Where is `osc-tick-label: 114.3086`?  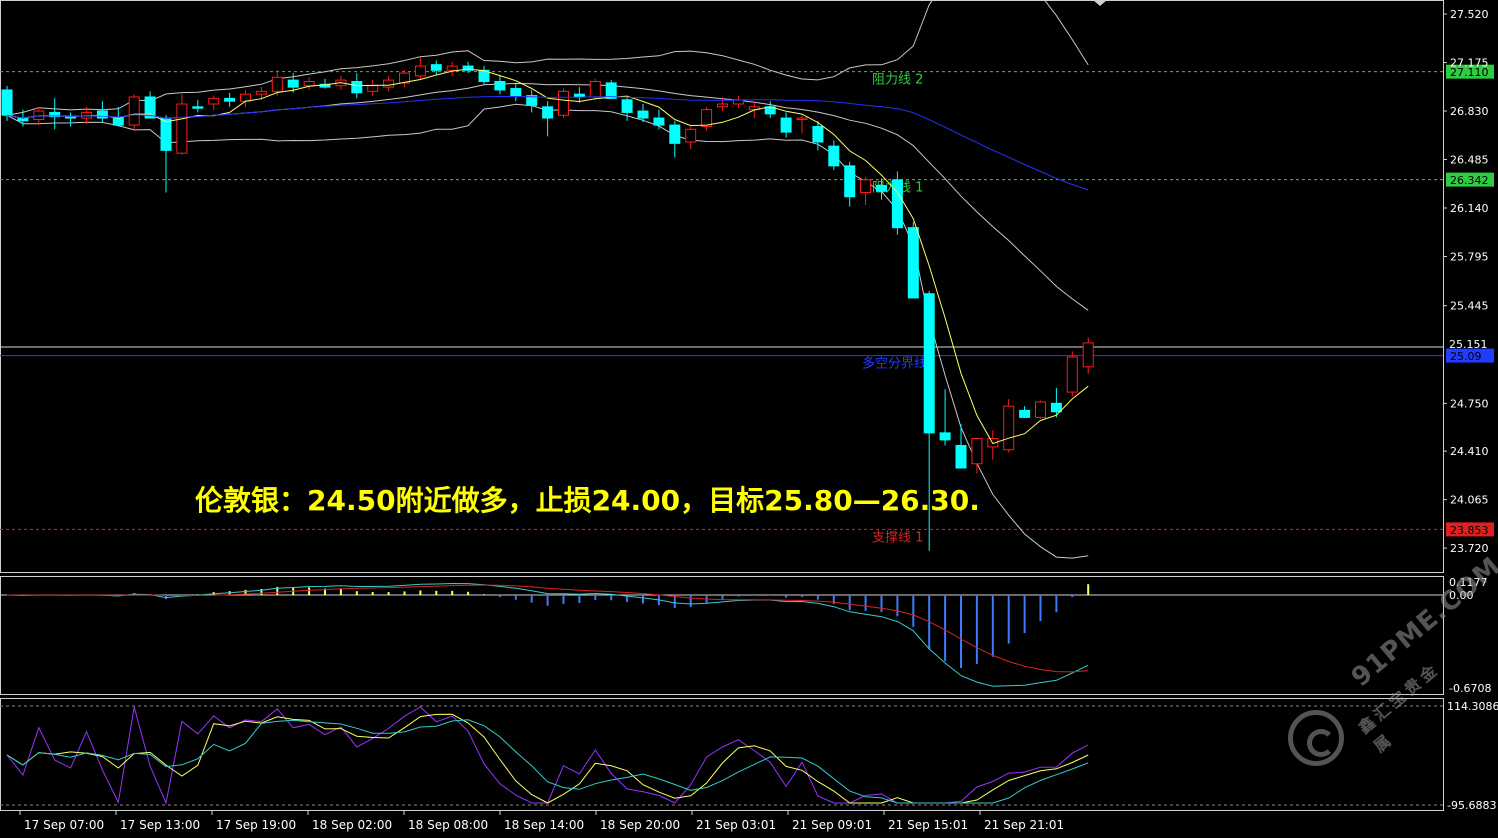 osc-tick-label: 114.3086 is located at coordinates (1472, 706).